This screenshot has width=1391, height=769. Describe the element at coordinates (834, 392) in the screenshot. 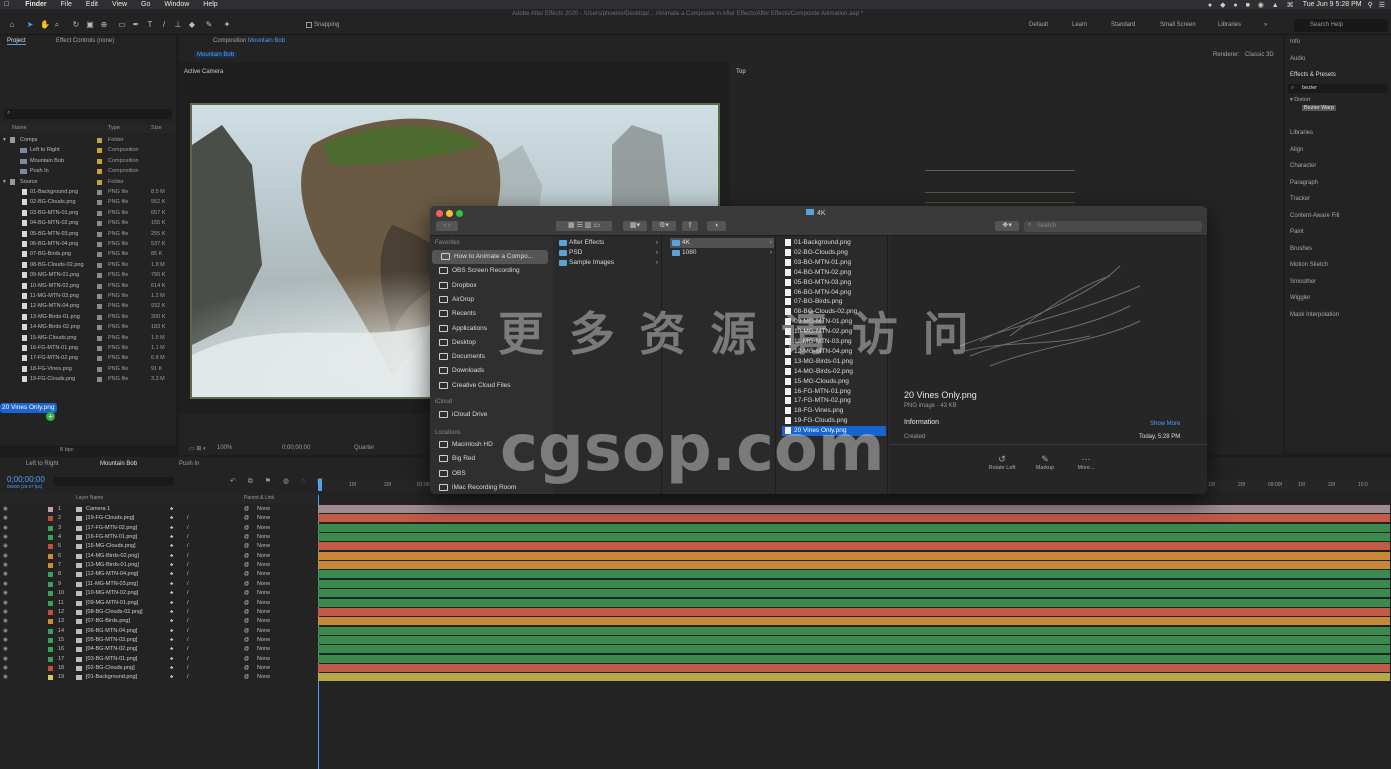

I see `file-list-item: 16-FG-MTN-01.png` at that location.